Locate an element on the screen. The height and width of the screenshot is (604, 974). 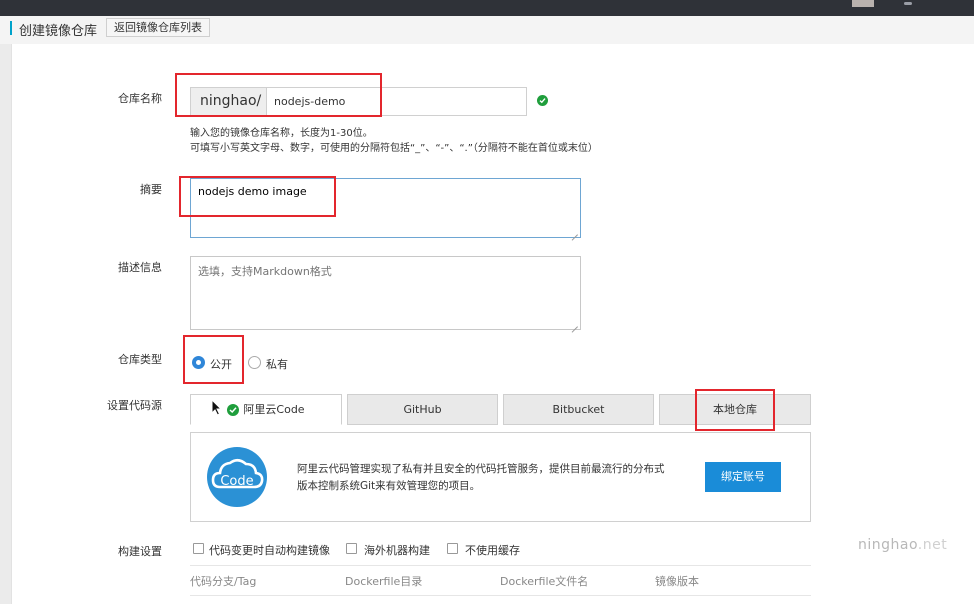
repo-type-label: 仓库类型 is located at coordinates (140, 359).